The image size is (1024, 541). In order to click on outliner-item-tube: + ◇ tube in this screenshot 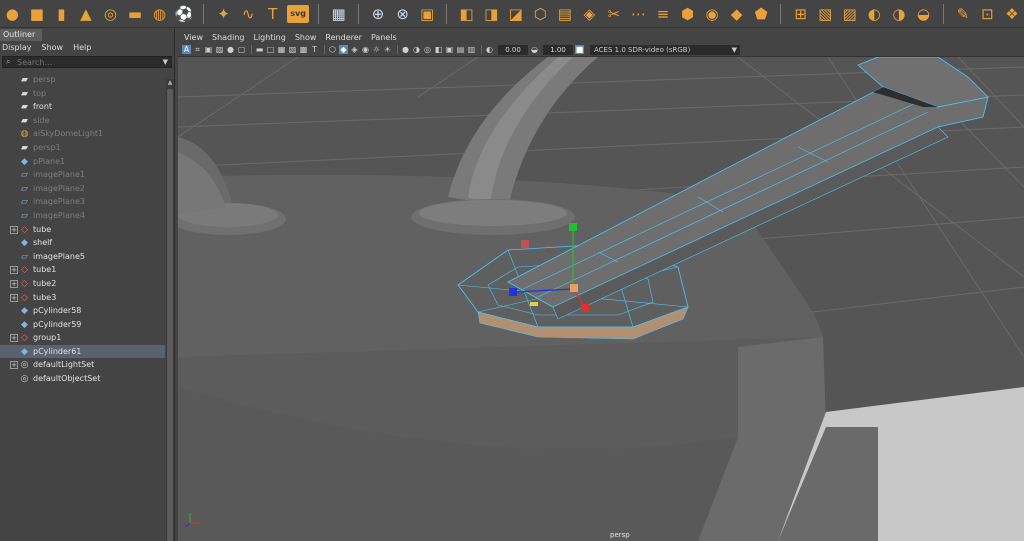, I will do `click(82, 230)`.